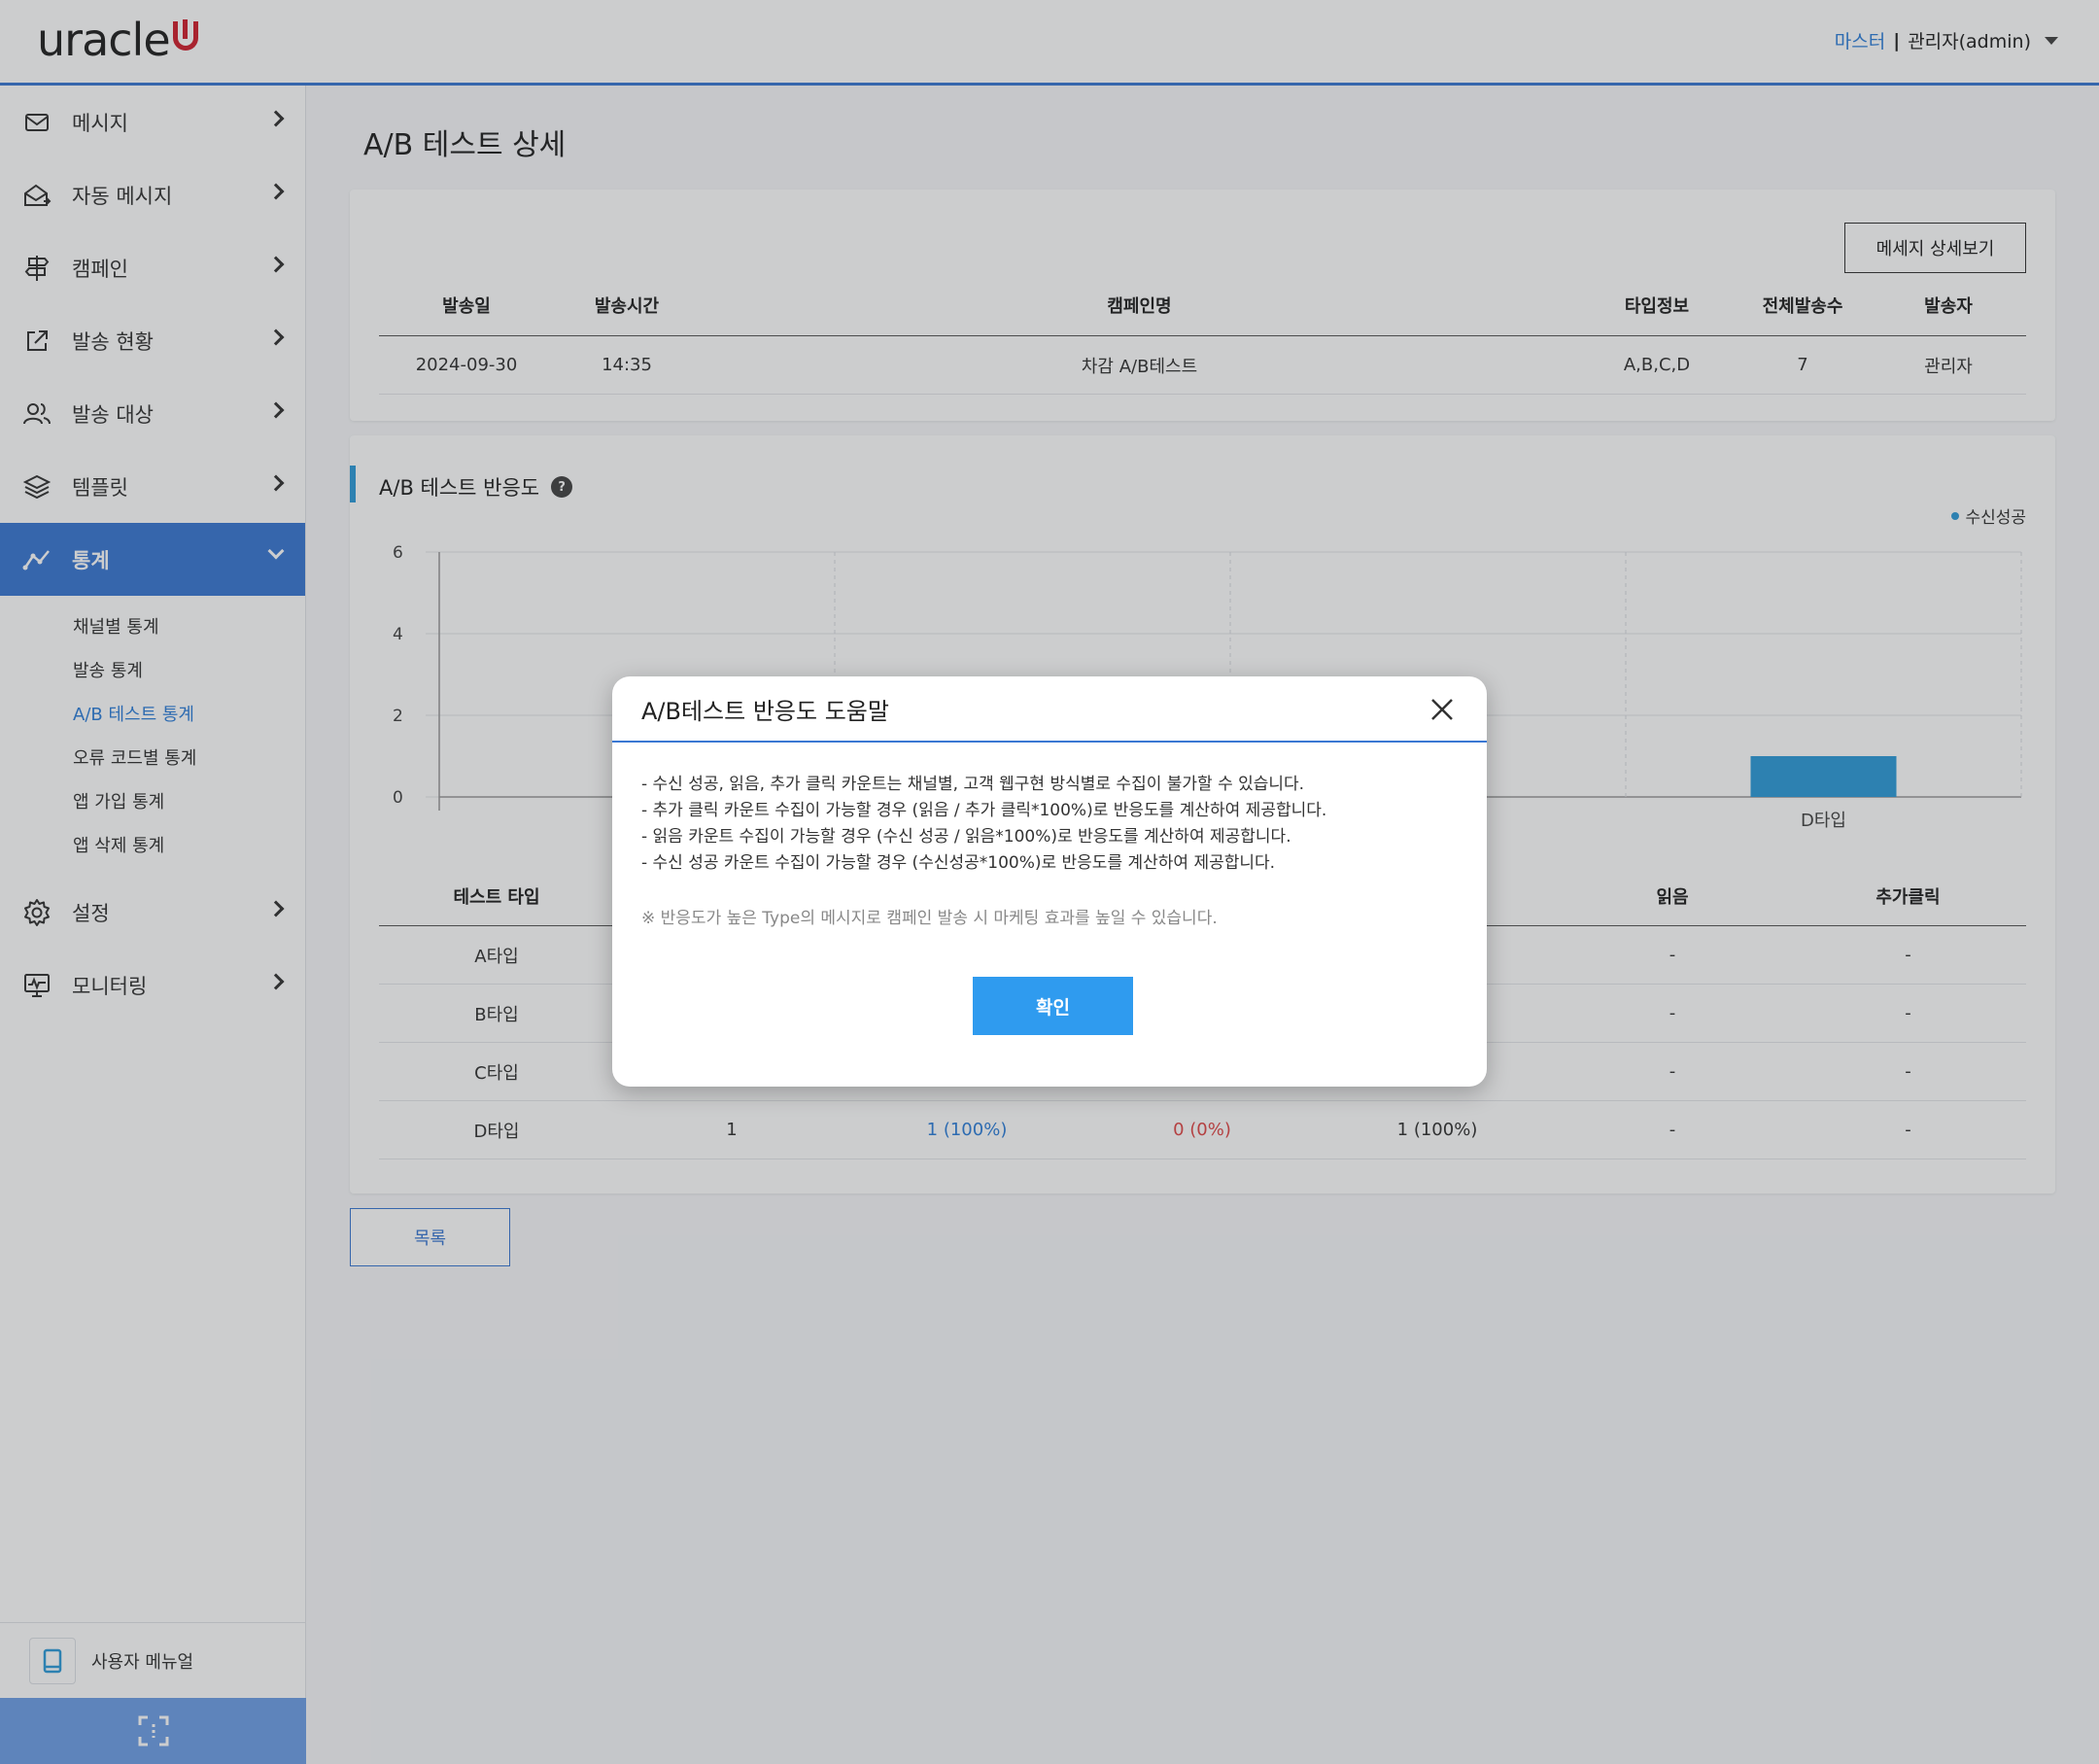 The image size is (2099, 1764). I want to click on modal-header: A/B테스트 반응도 도움말, so click(1049, 709).